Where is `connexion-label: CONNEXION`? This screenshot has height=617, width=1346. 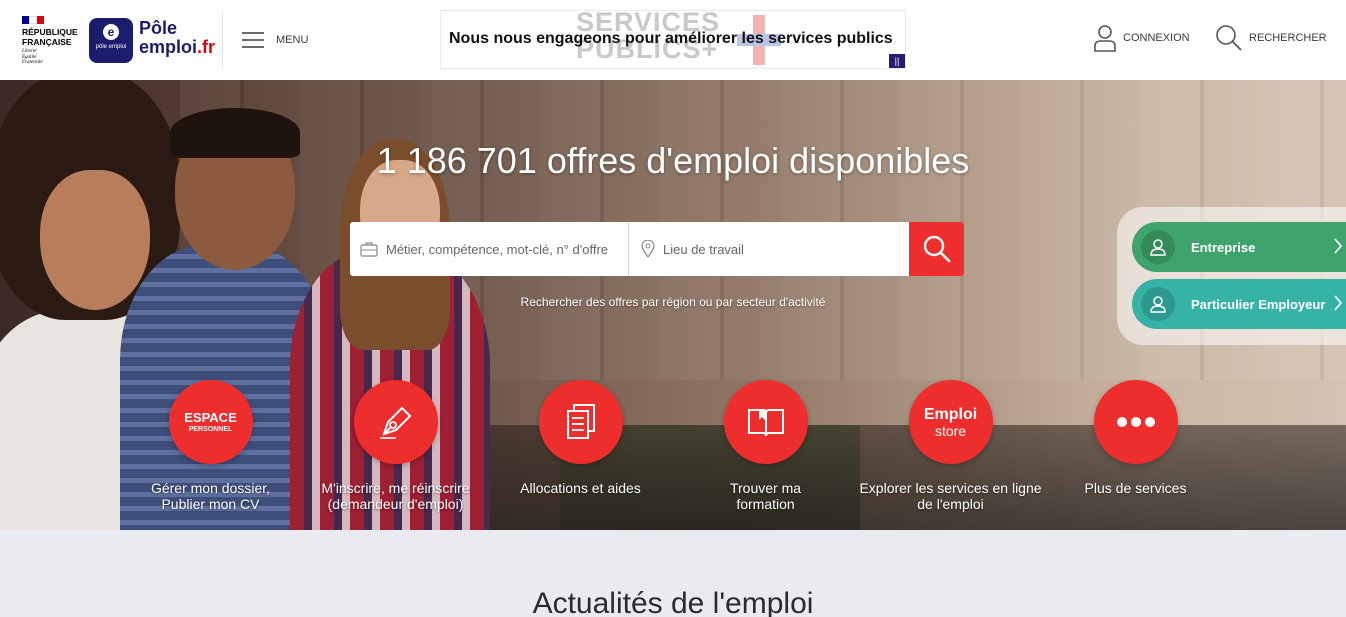
connexion-label: CONNEXION is located at coordinates (1156, 38).